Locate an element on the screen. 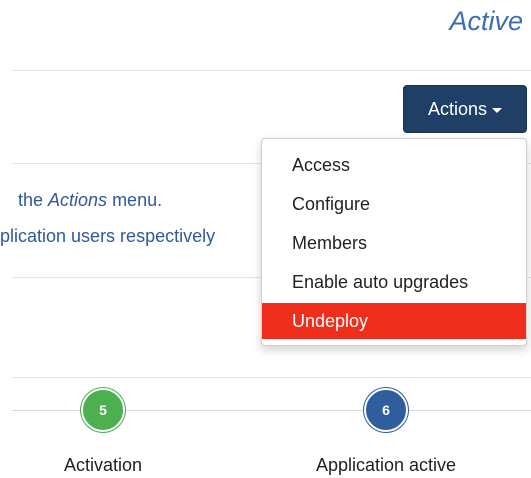  menu-item-enable-auto-upgrades: Enable auto upgrades is located at coordinates (394, 282).